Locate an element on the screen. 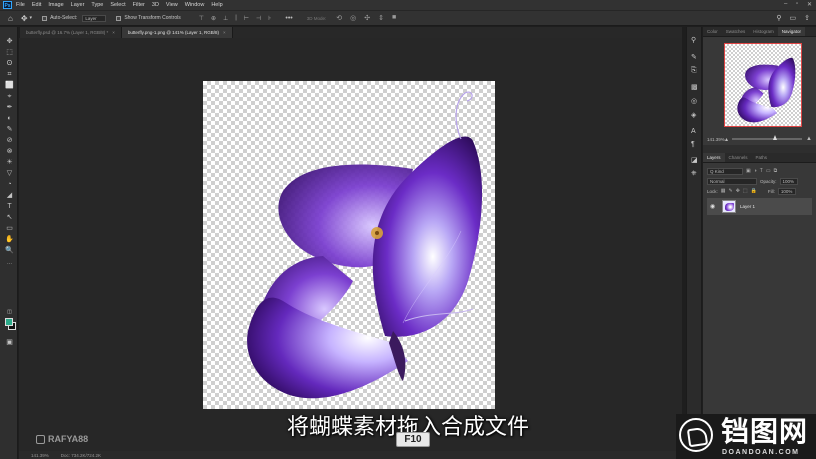  adjustments-icon: ◎ is located at coordinates (694, 101).